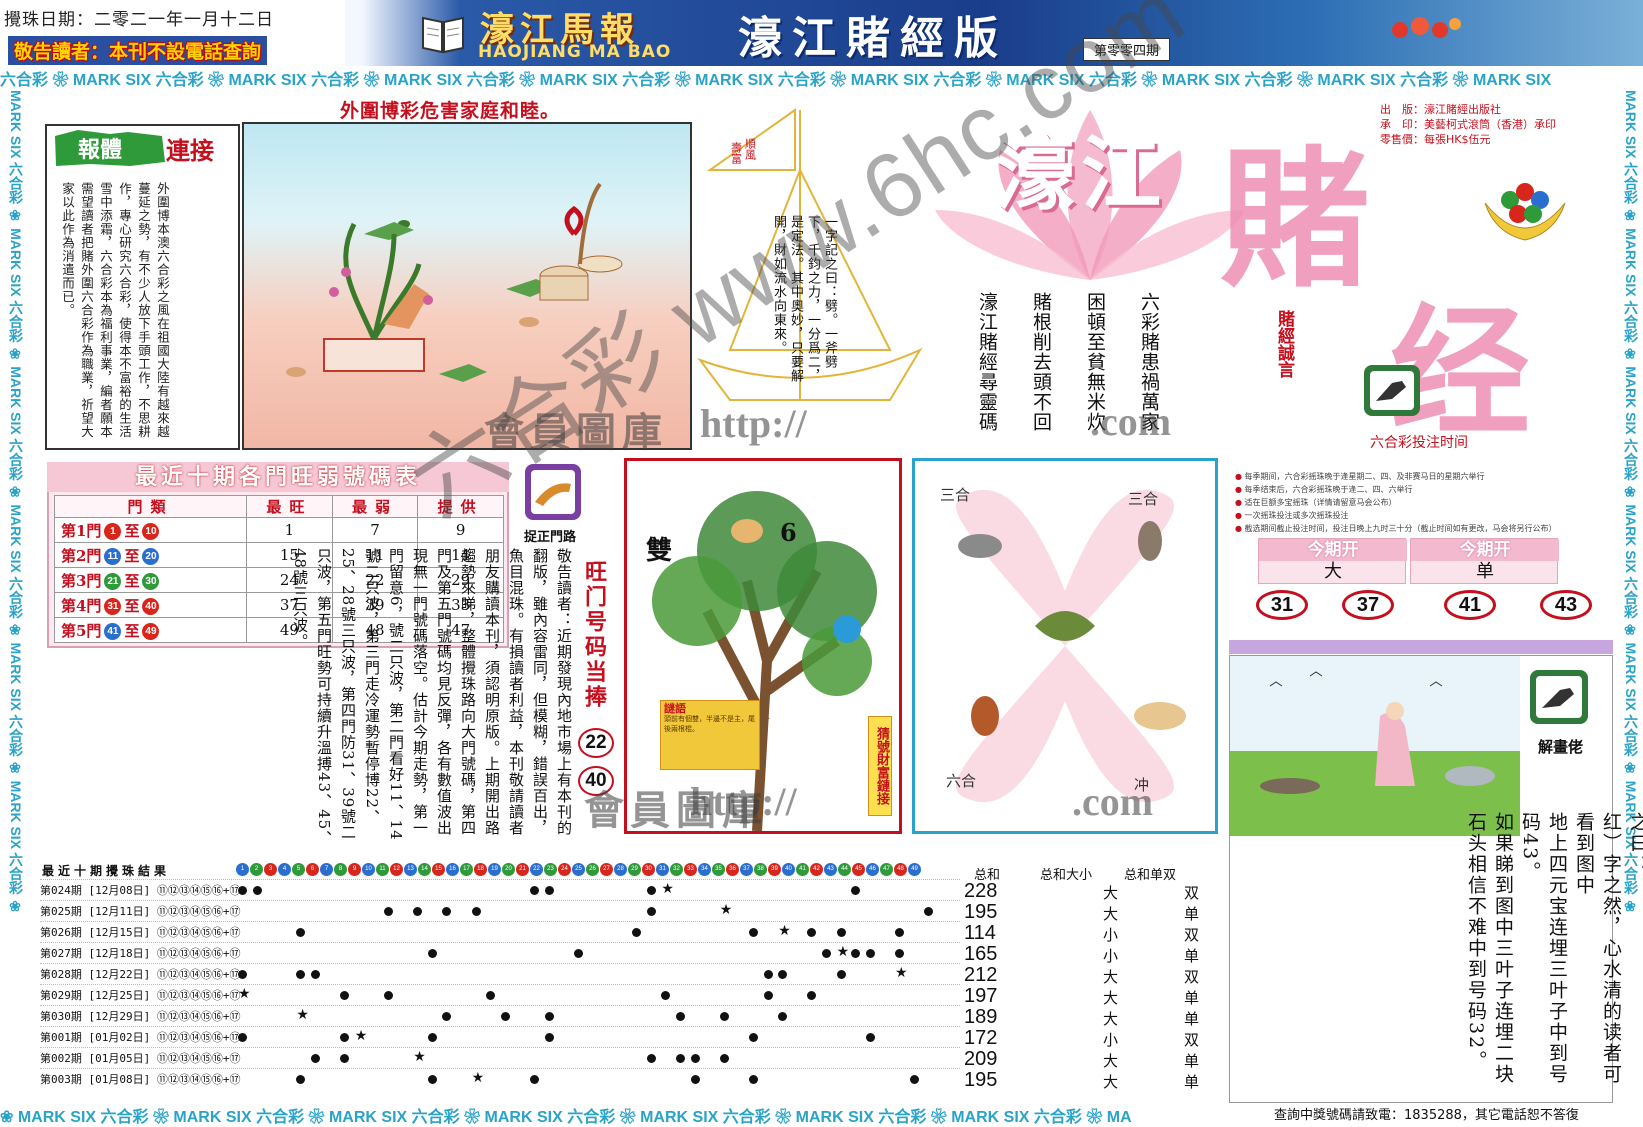 The height and width of the screenshot is (1127, 1643). Describe the element at coordinates (1095, 362) in the screenshot. I see `slogan-line: 困頓至貧無米炊` at that location.